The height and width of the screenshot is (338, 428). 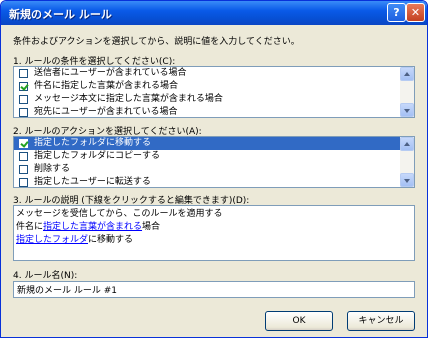 I want to click on rule-name-label: 4. ルール名(N):, so click(x=45, y=276).